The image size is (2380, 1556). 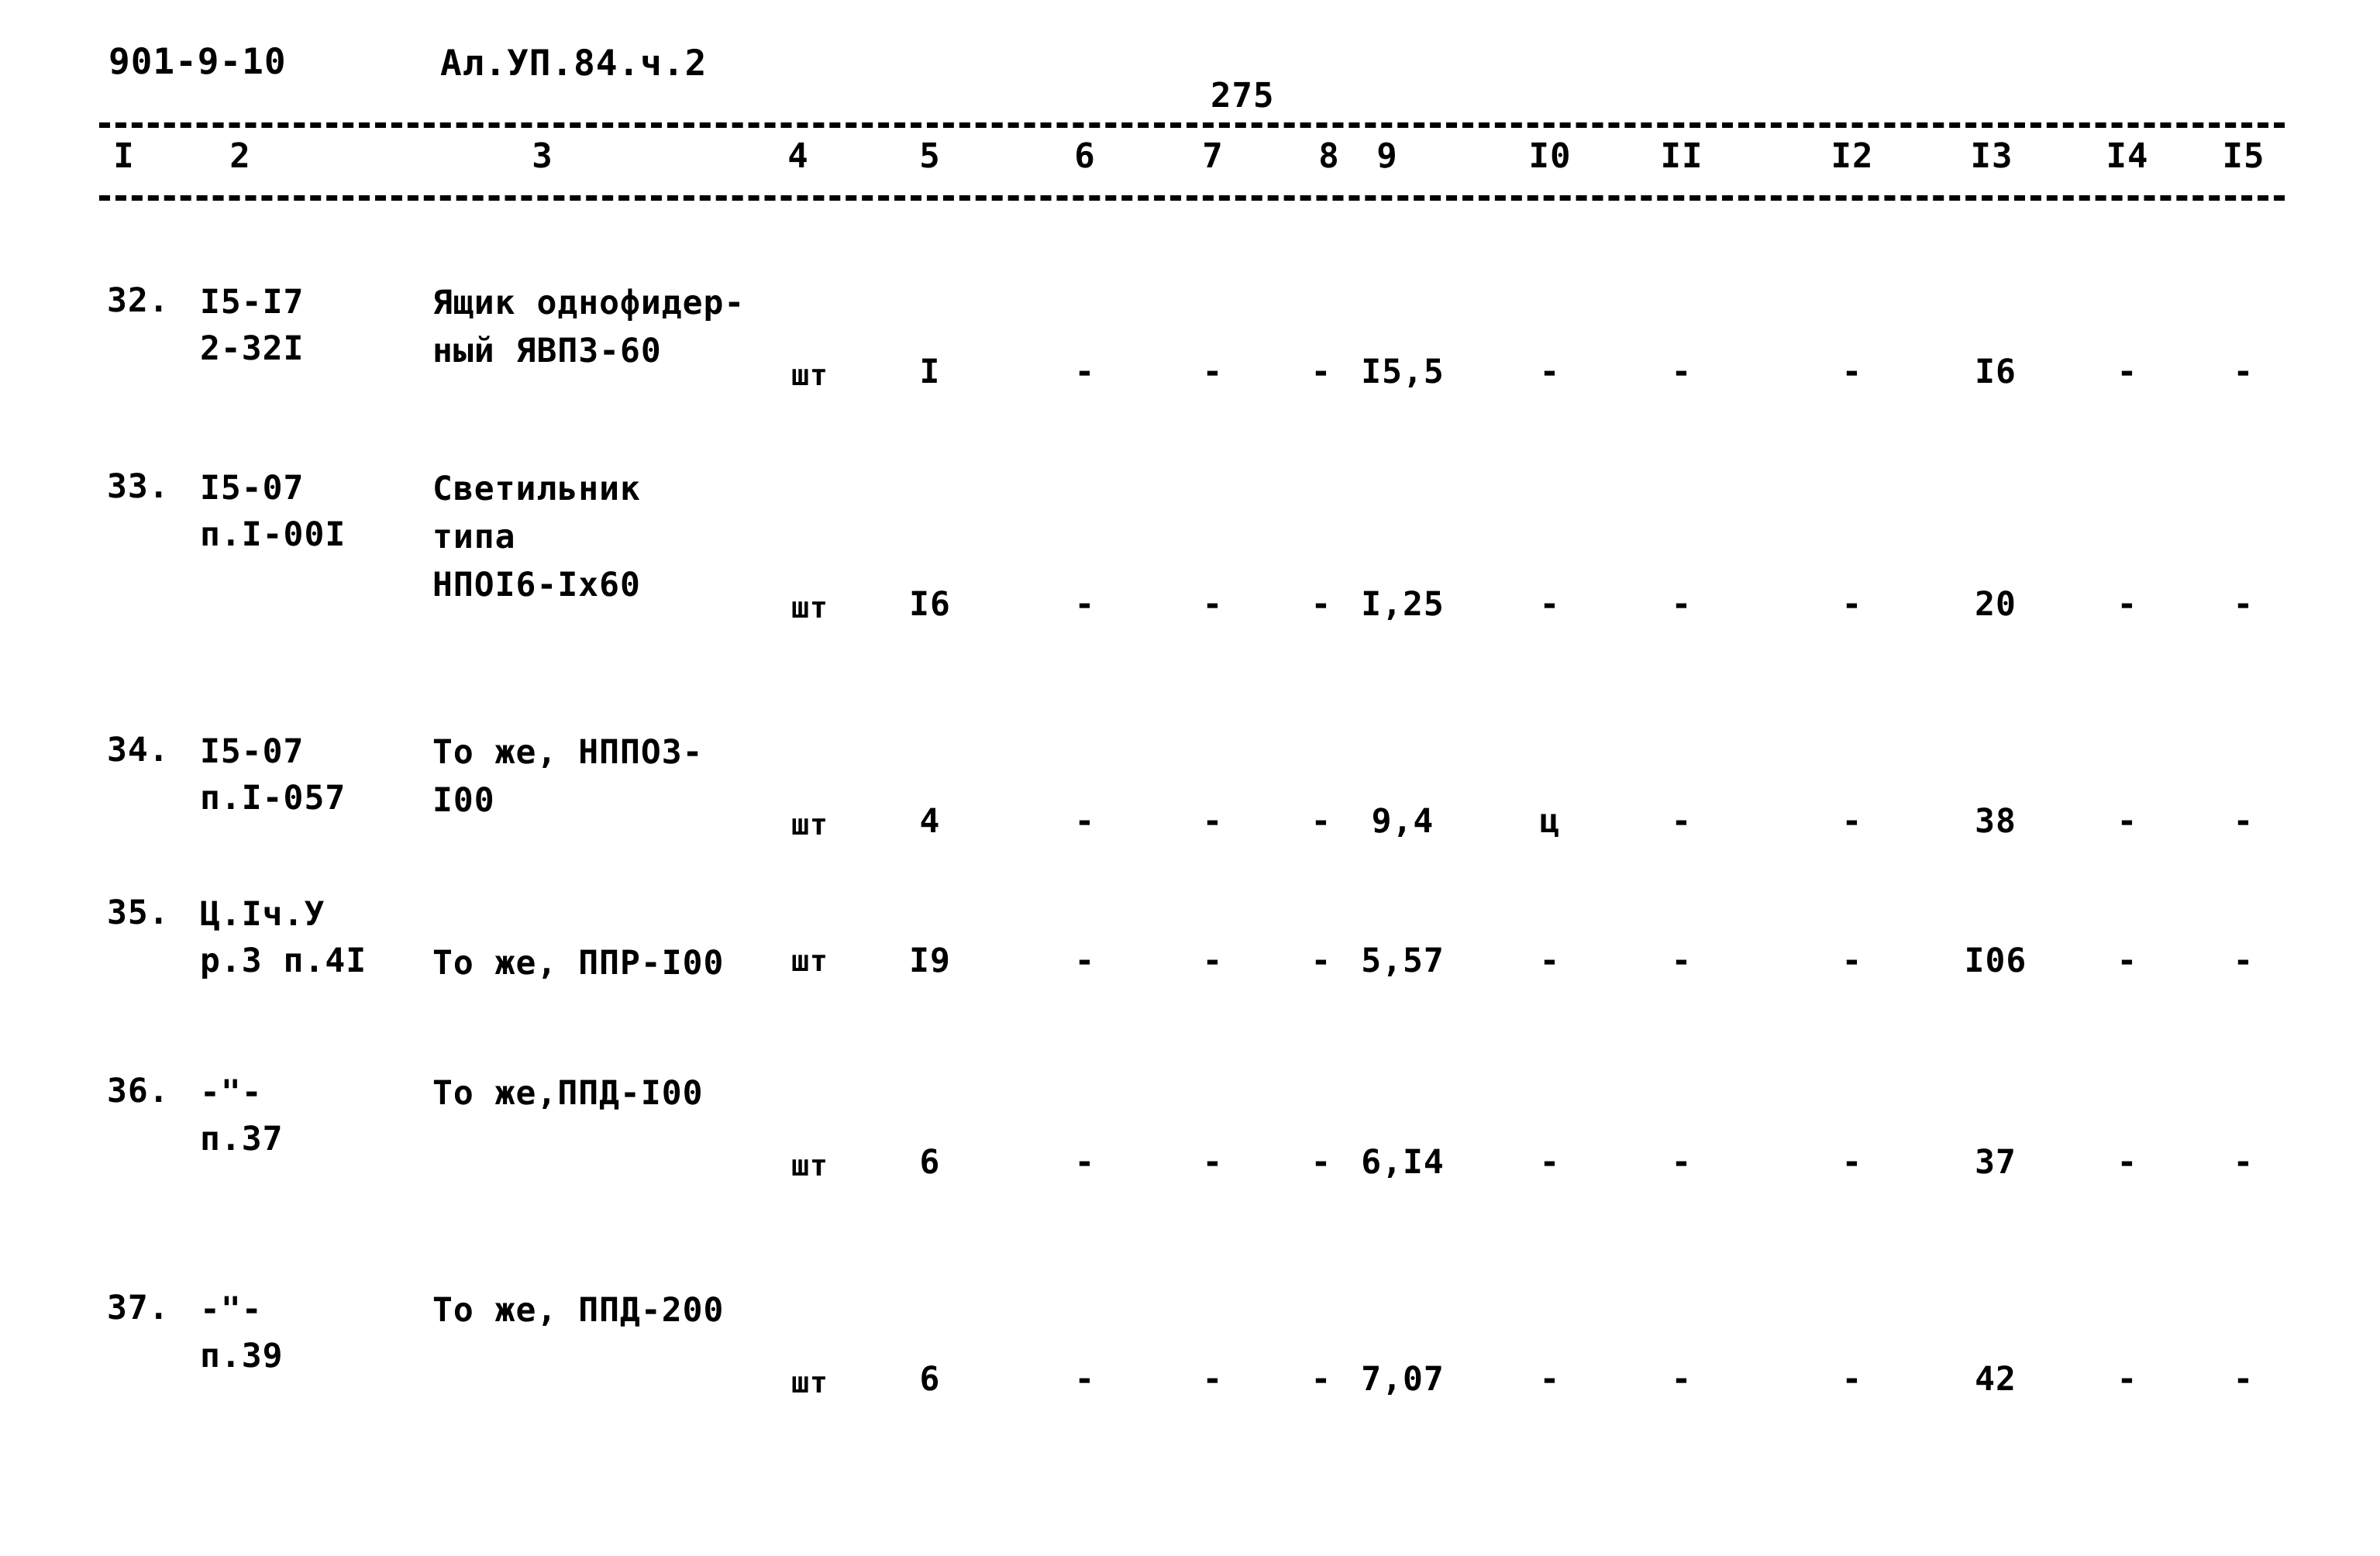 I want to click on row-reference-code: I5-07 п.I-00I, so click(x=273, y=511).